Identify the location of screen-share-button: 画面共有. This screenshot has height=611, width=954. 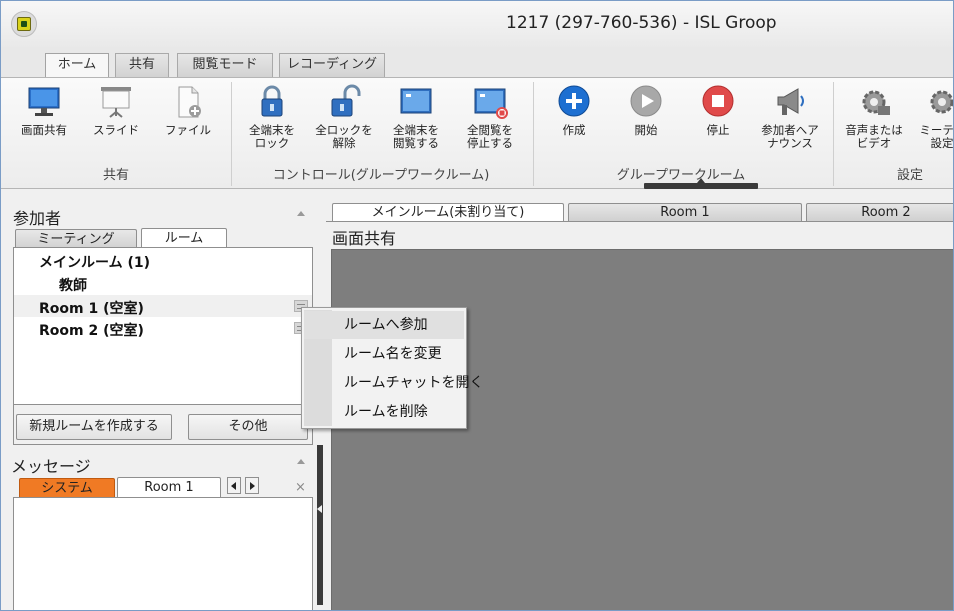
(44, 110).